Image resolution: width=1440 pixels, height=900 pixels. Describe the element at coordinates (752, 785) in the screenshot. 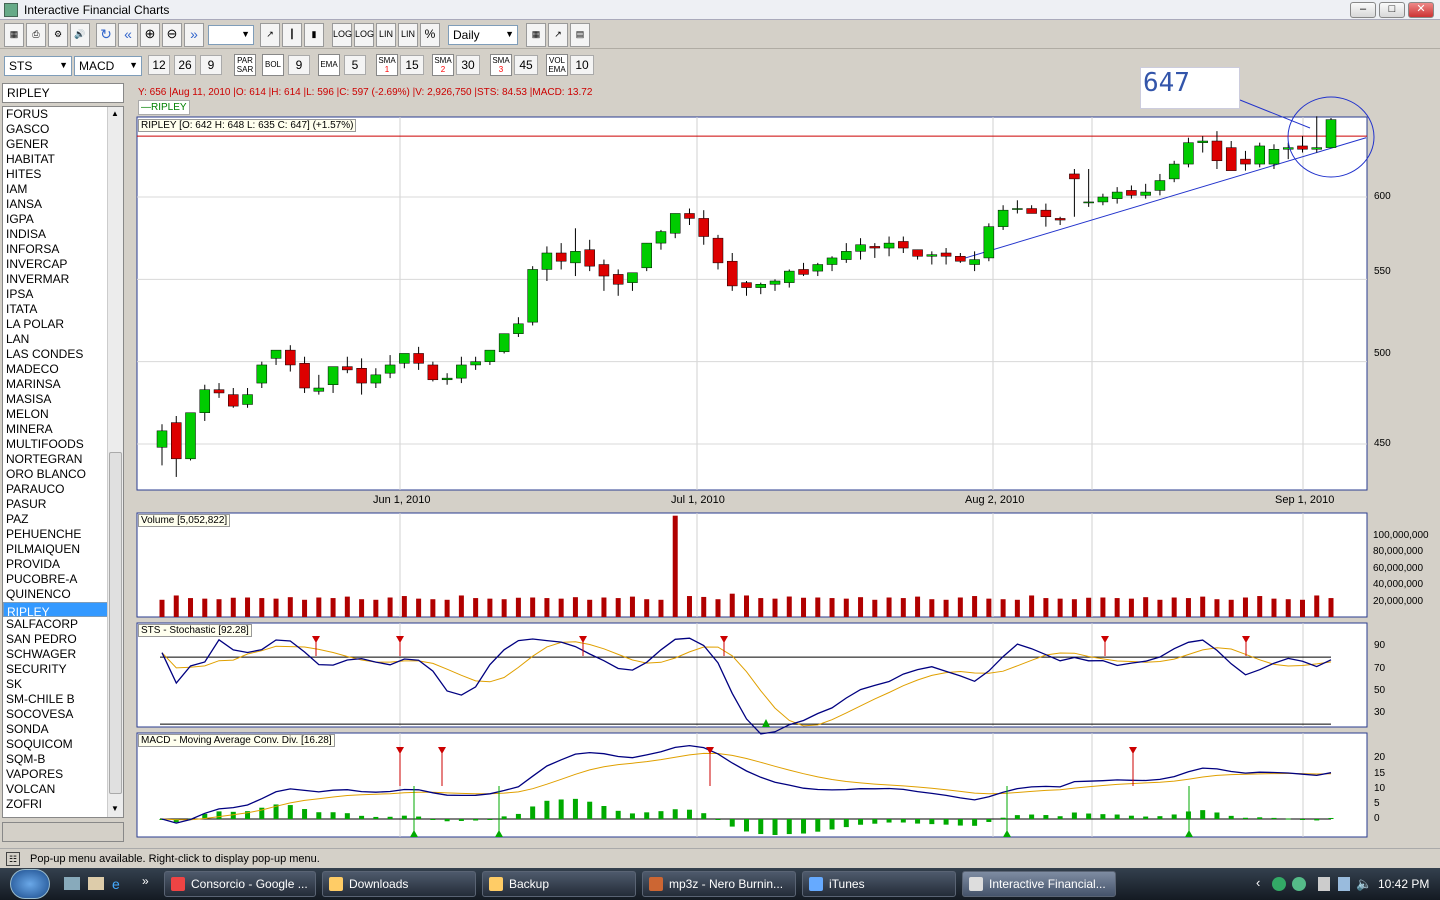

I see `macd-panel` at that location.